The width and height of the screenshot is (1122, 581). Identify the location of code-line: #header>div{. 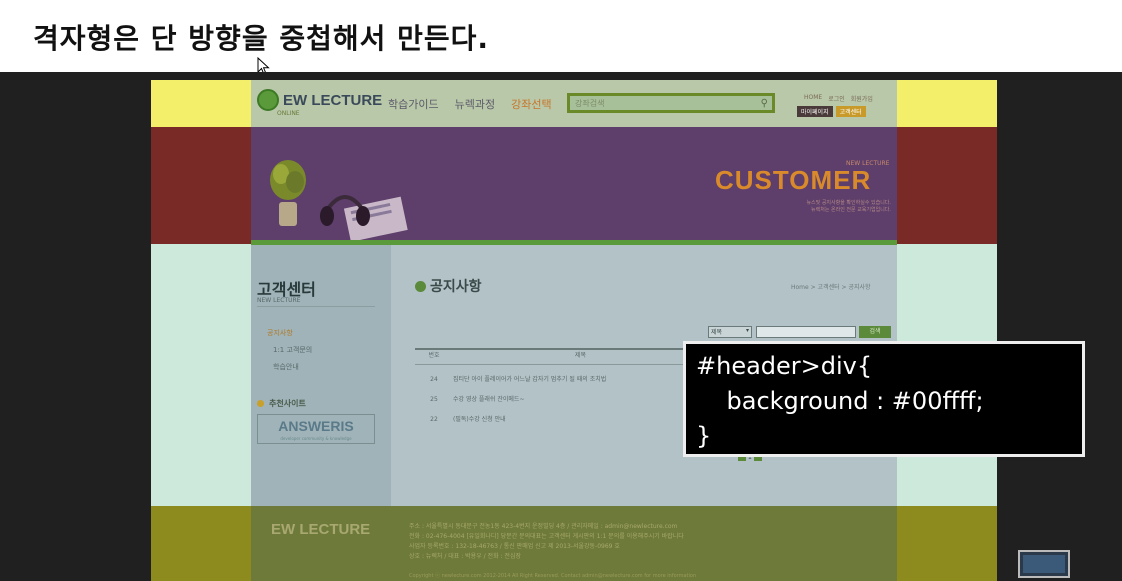
(784, 366).